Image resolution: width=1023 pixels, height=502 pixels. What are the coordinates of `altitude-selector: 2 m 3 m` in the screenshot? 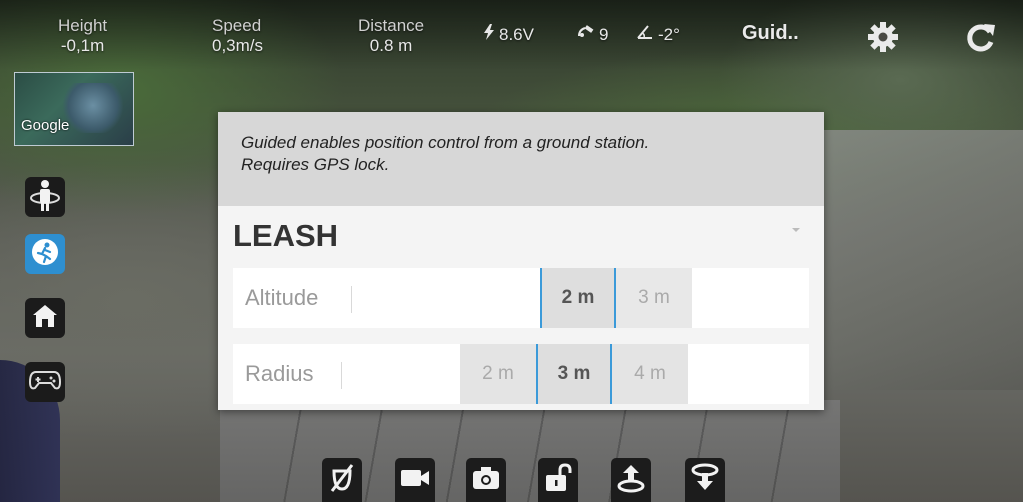 It's located at (616, 298).